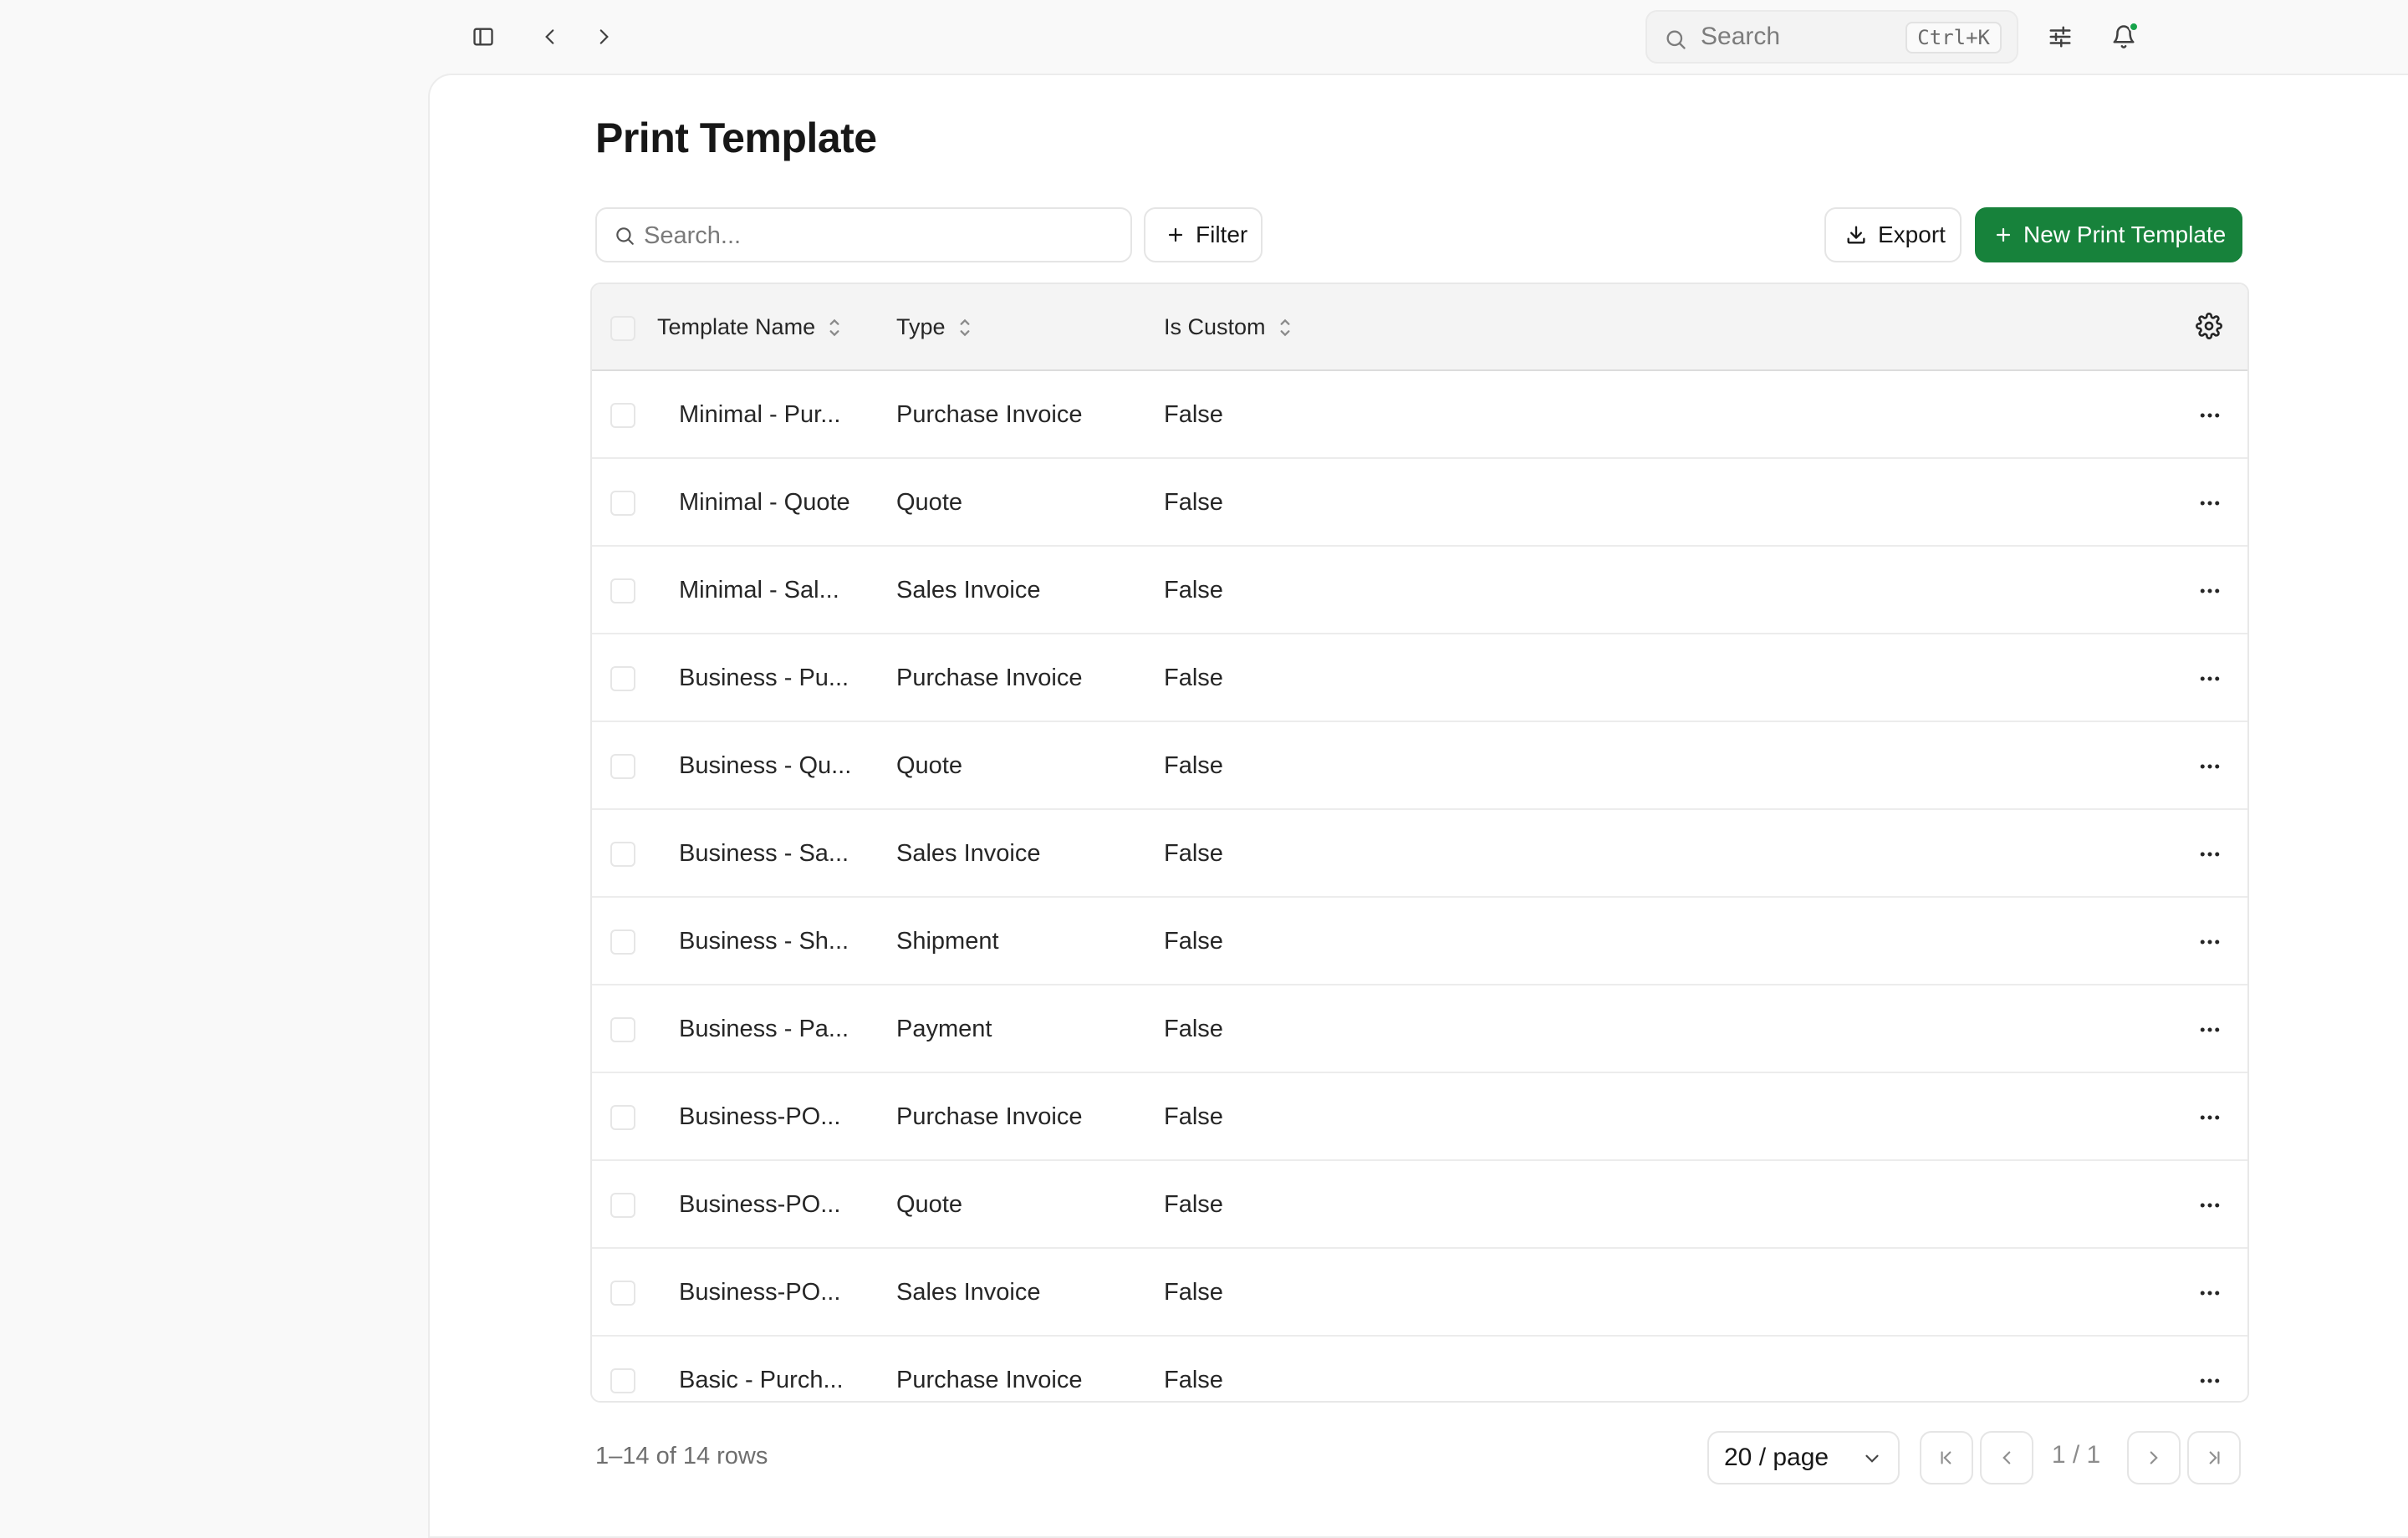  Describe the element at coordinates (1419, 1205) in the screenshot. I see `table-row: Business-PO... Quote False` at that location.